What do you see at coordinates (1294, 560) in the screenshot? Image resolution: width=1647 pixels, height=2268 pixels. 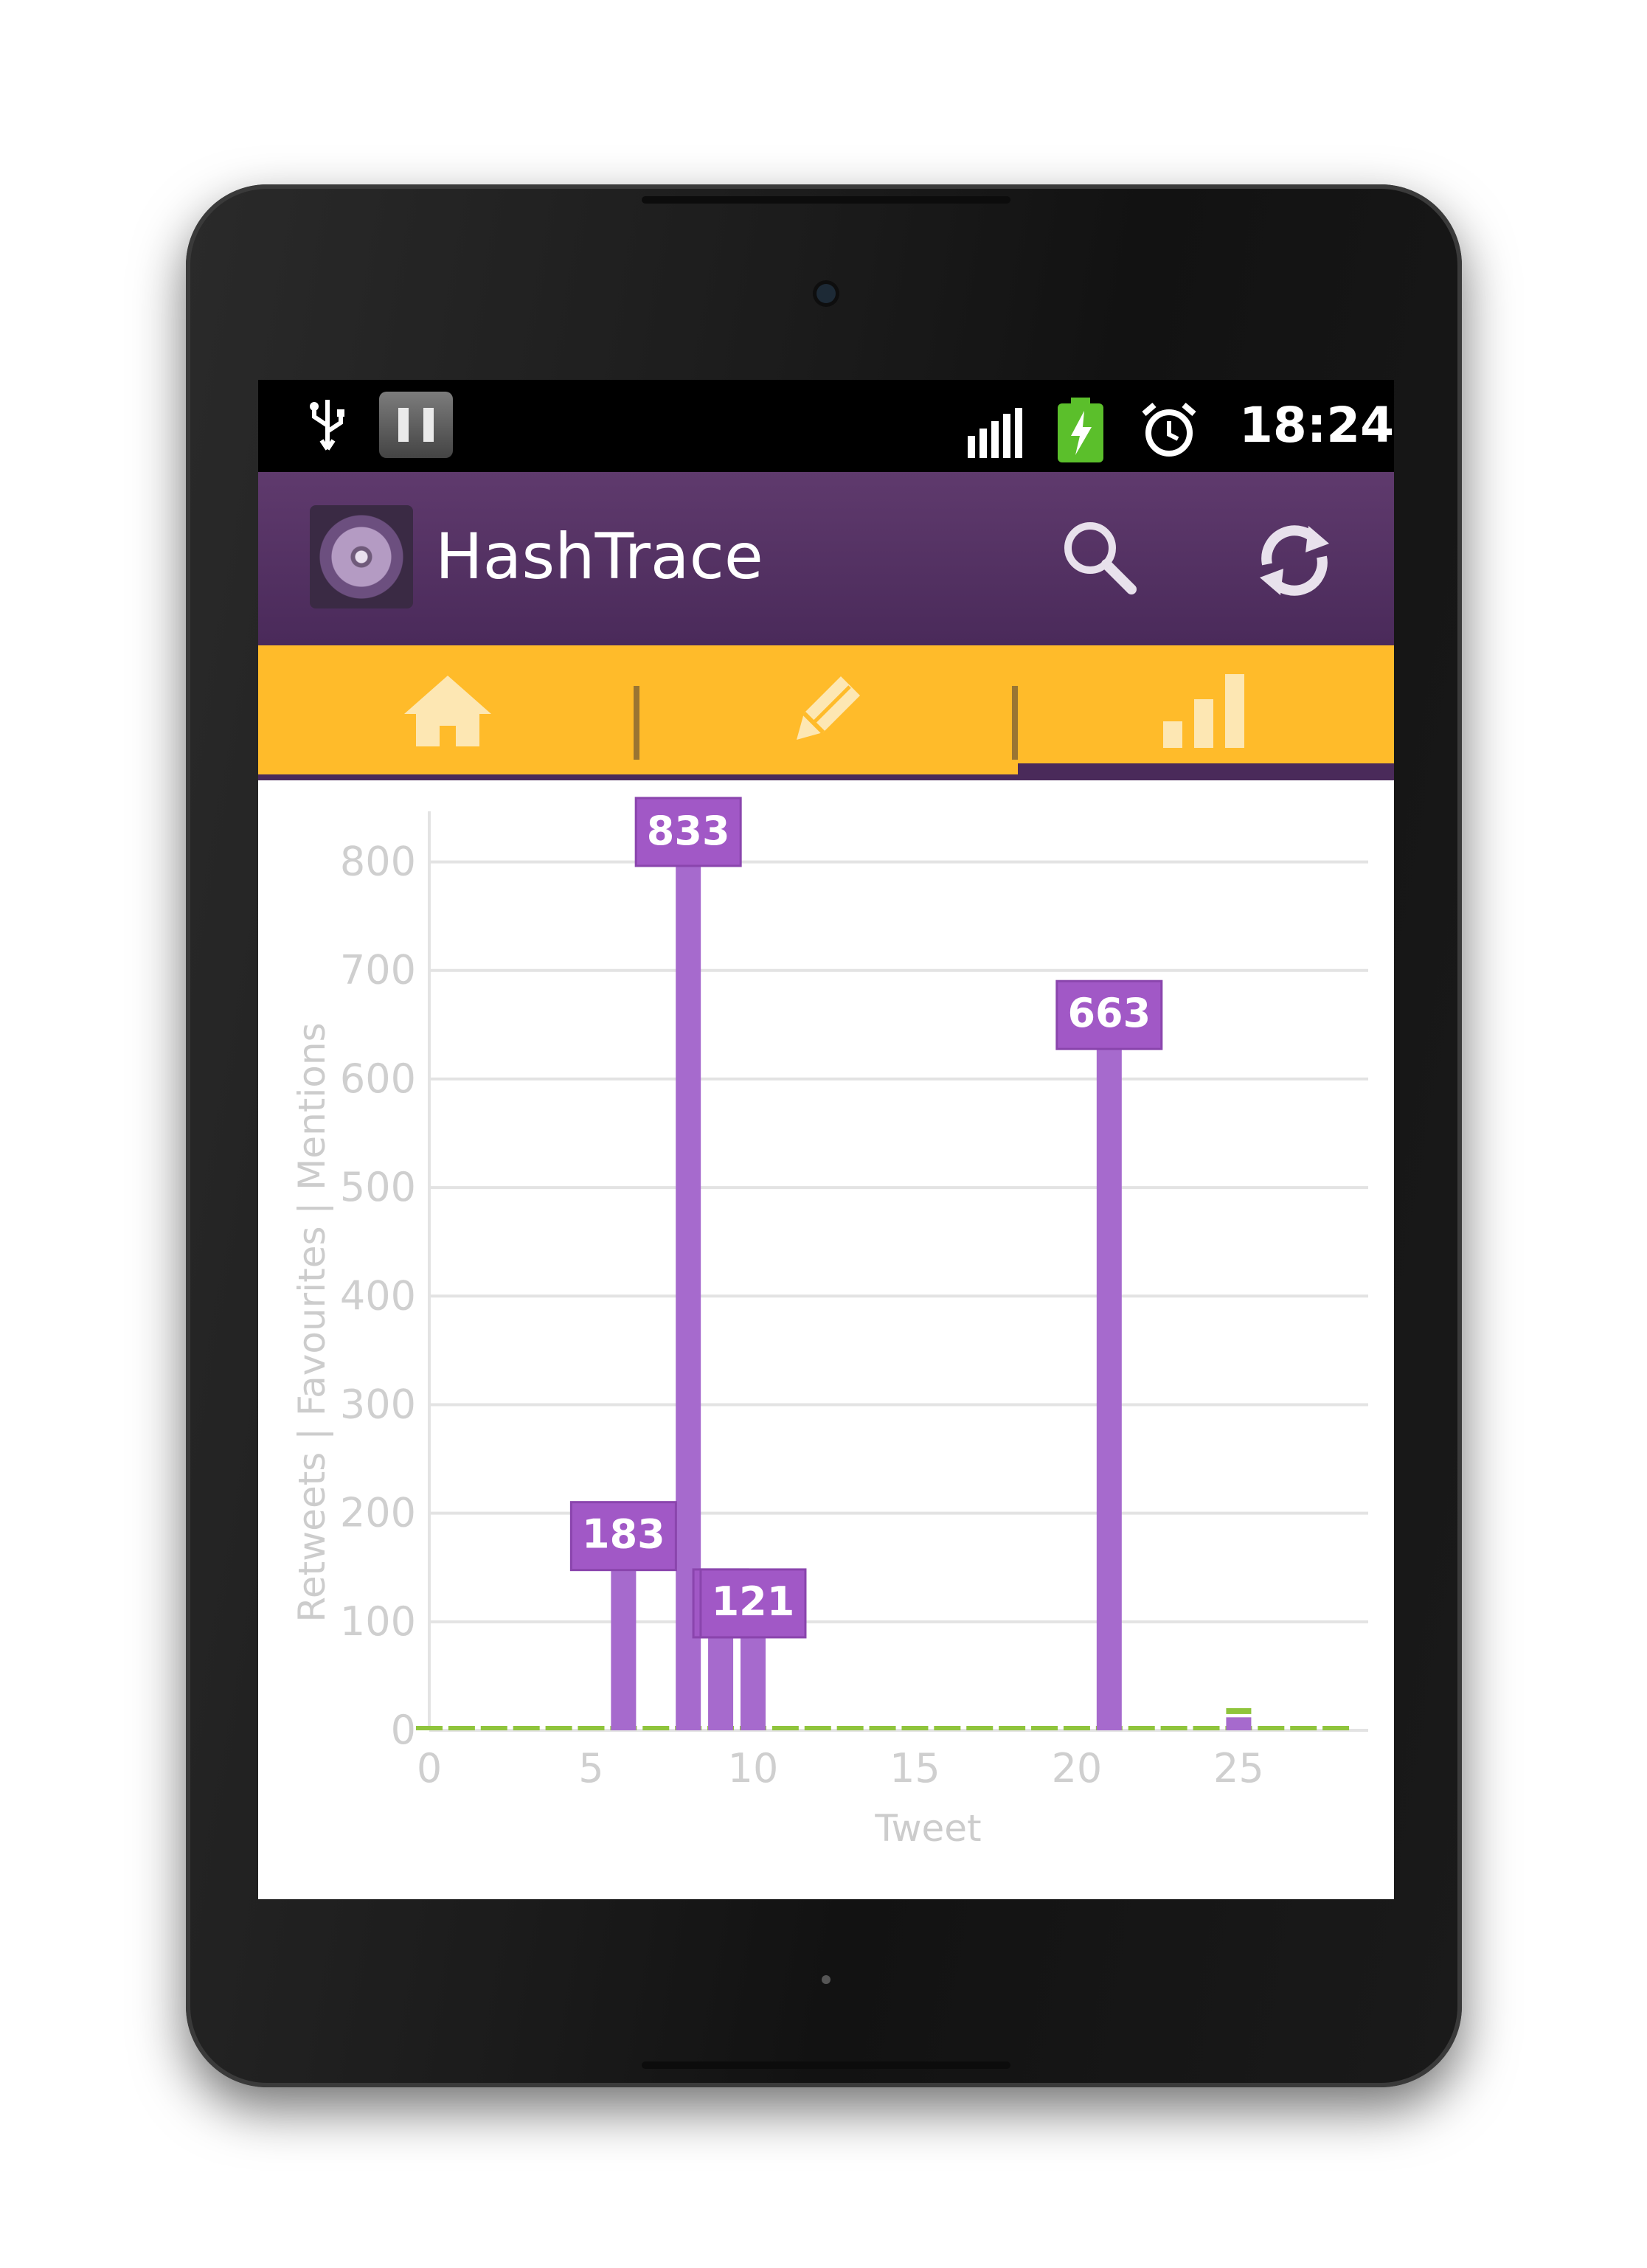 I see `refresh-icon` at bounding box center [1294, 560].